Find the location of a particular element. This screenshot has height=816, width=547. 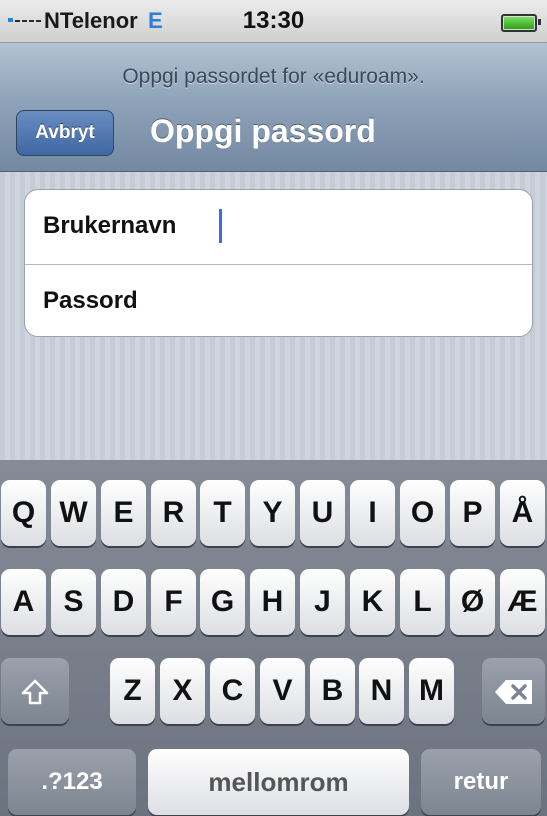

password-field: Passord is located at coordinates (278, 300).